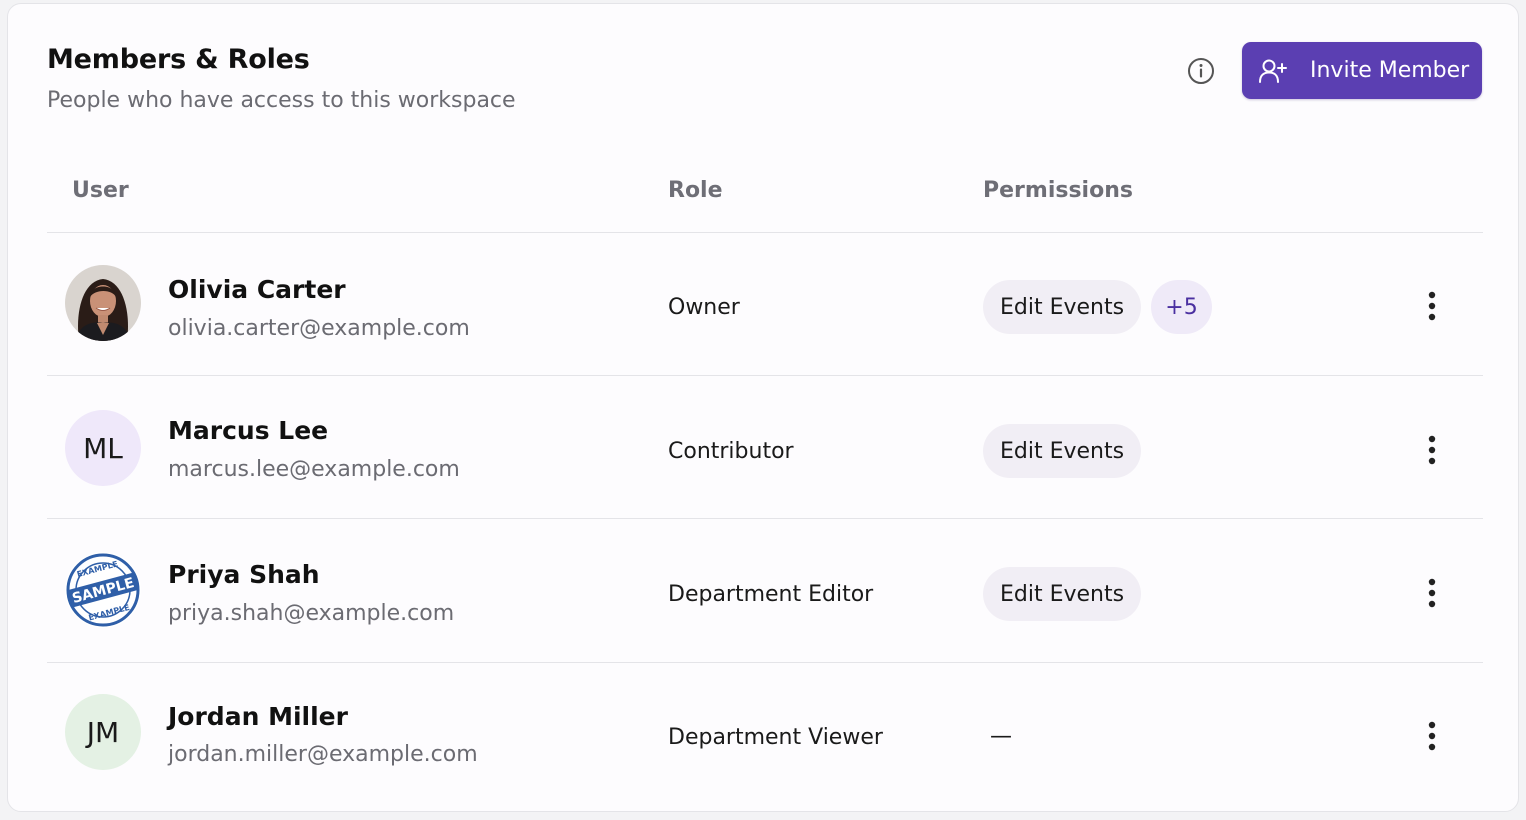  What do you see at coordinates (771, 594) in the screenshot?
I see `user-role: Department Editor` at bounding box center [771, 594].